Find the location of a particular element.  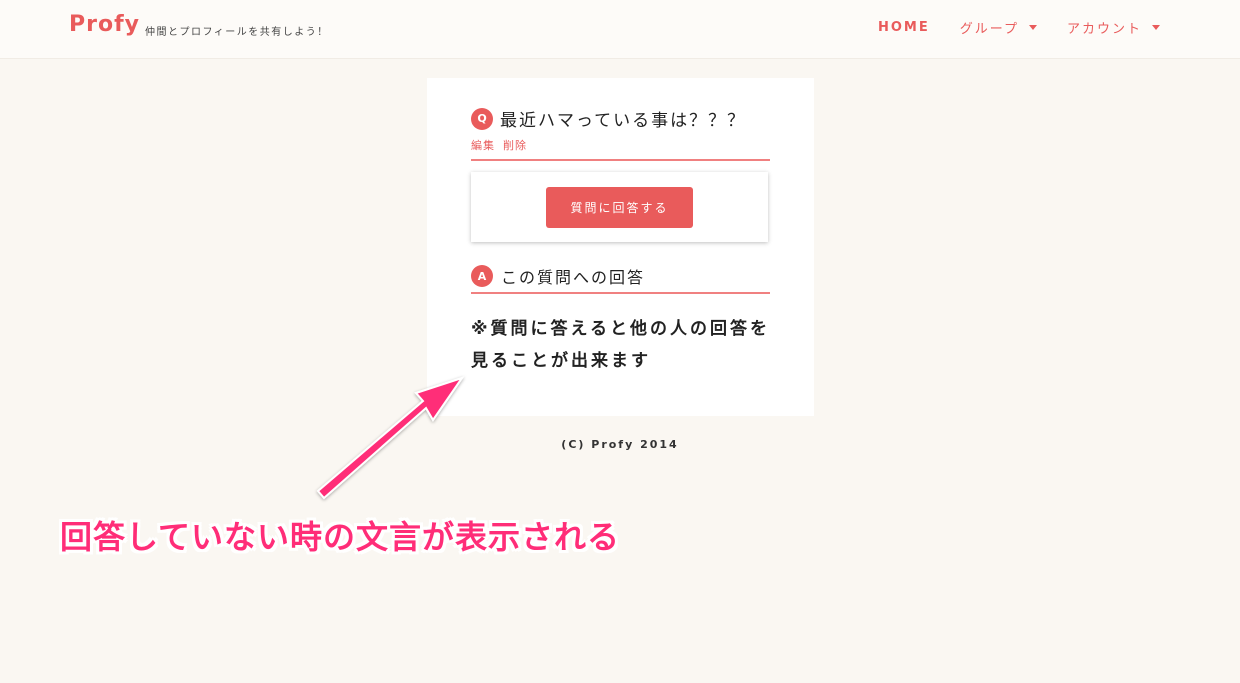

main-nav: HOME グループ アカウント is located at coordinates (1019, 27).